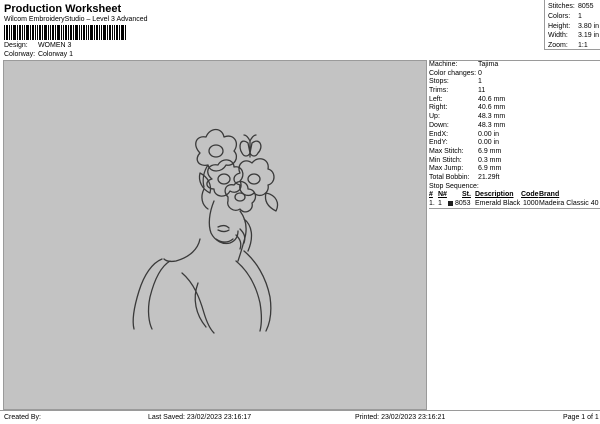  What do you see at coordinates (245, 148) in the screenshot?
I see `butterfly-left-wing` at bounding box center [245, 148].